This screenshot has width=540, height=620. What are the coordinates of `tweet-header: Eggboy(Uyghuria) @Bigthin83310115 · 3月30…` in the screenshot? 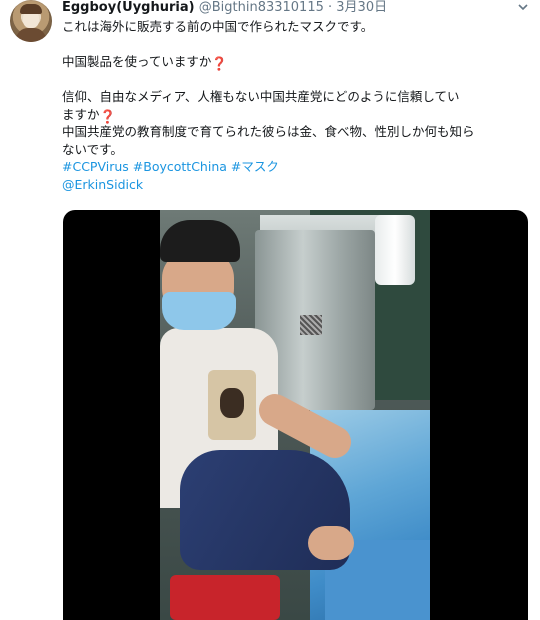 It's located at (224, 8).